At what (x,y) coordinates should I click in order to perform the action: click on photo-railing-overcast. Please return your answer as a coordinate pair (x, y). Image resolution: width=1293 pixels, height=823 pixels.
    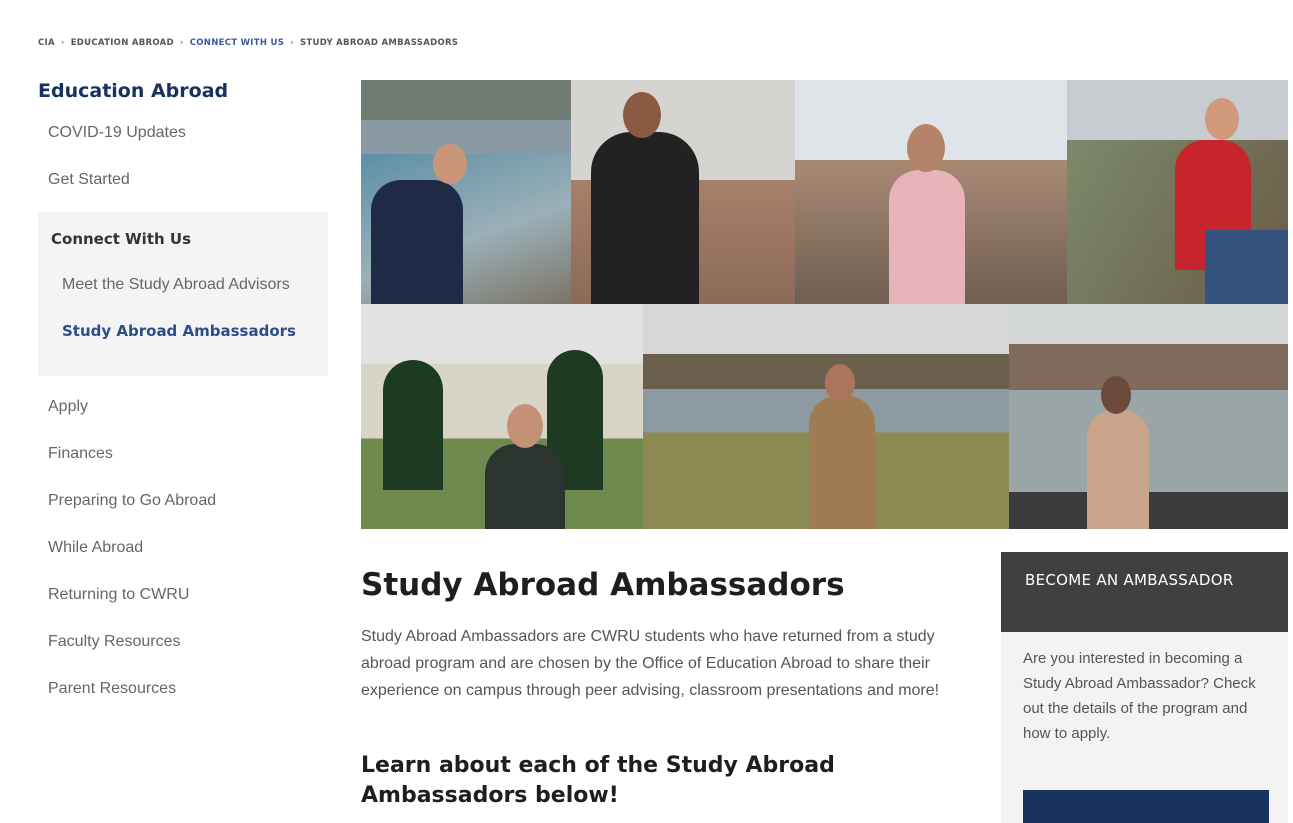
    Looking at the image, I should click on (683, 192).